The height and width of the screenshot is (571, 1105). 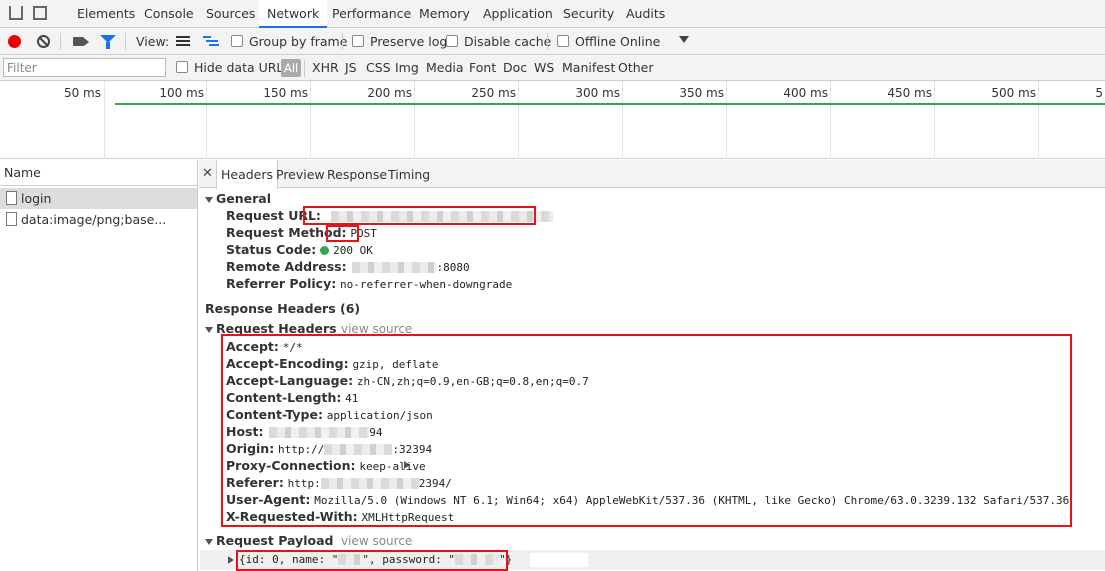 I want to click on tick-label: 400 ms, so click(x=805, y=93).